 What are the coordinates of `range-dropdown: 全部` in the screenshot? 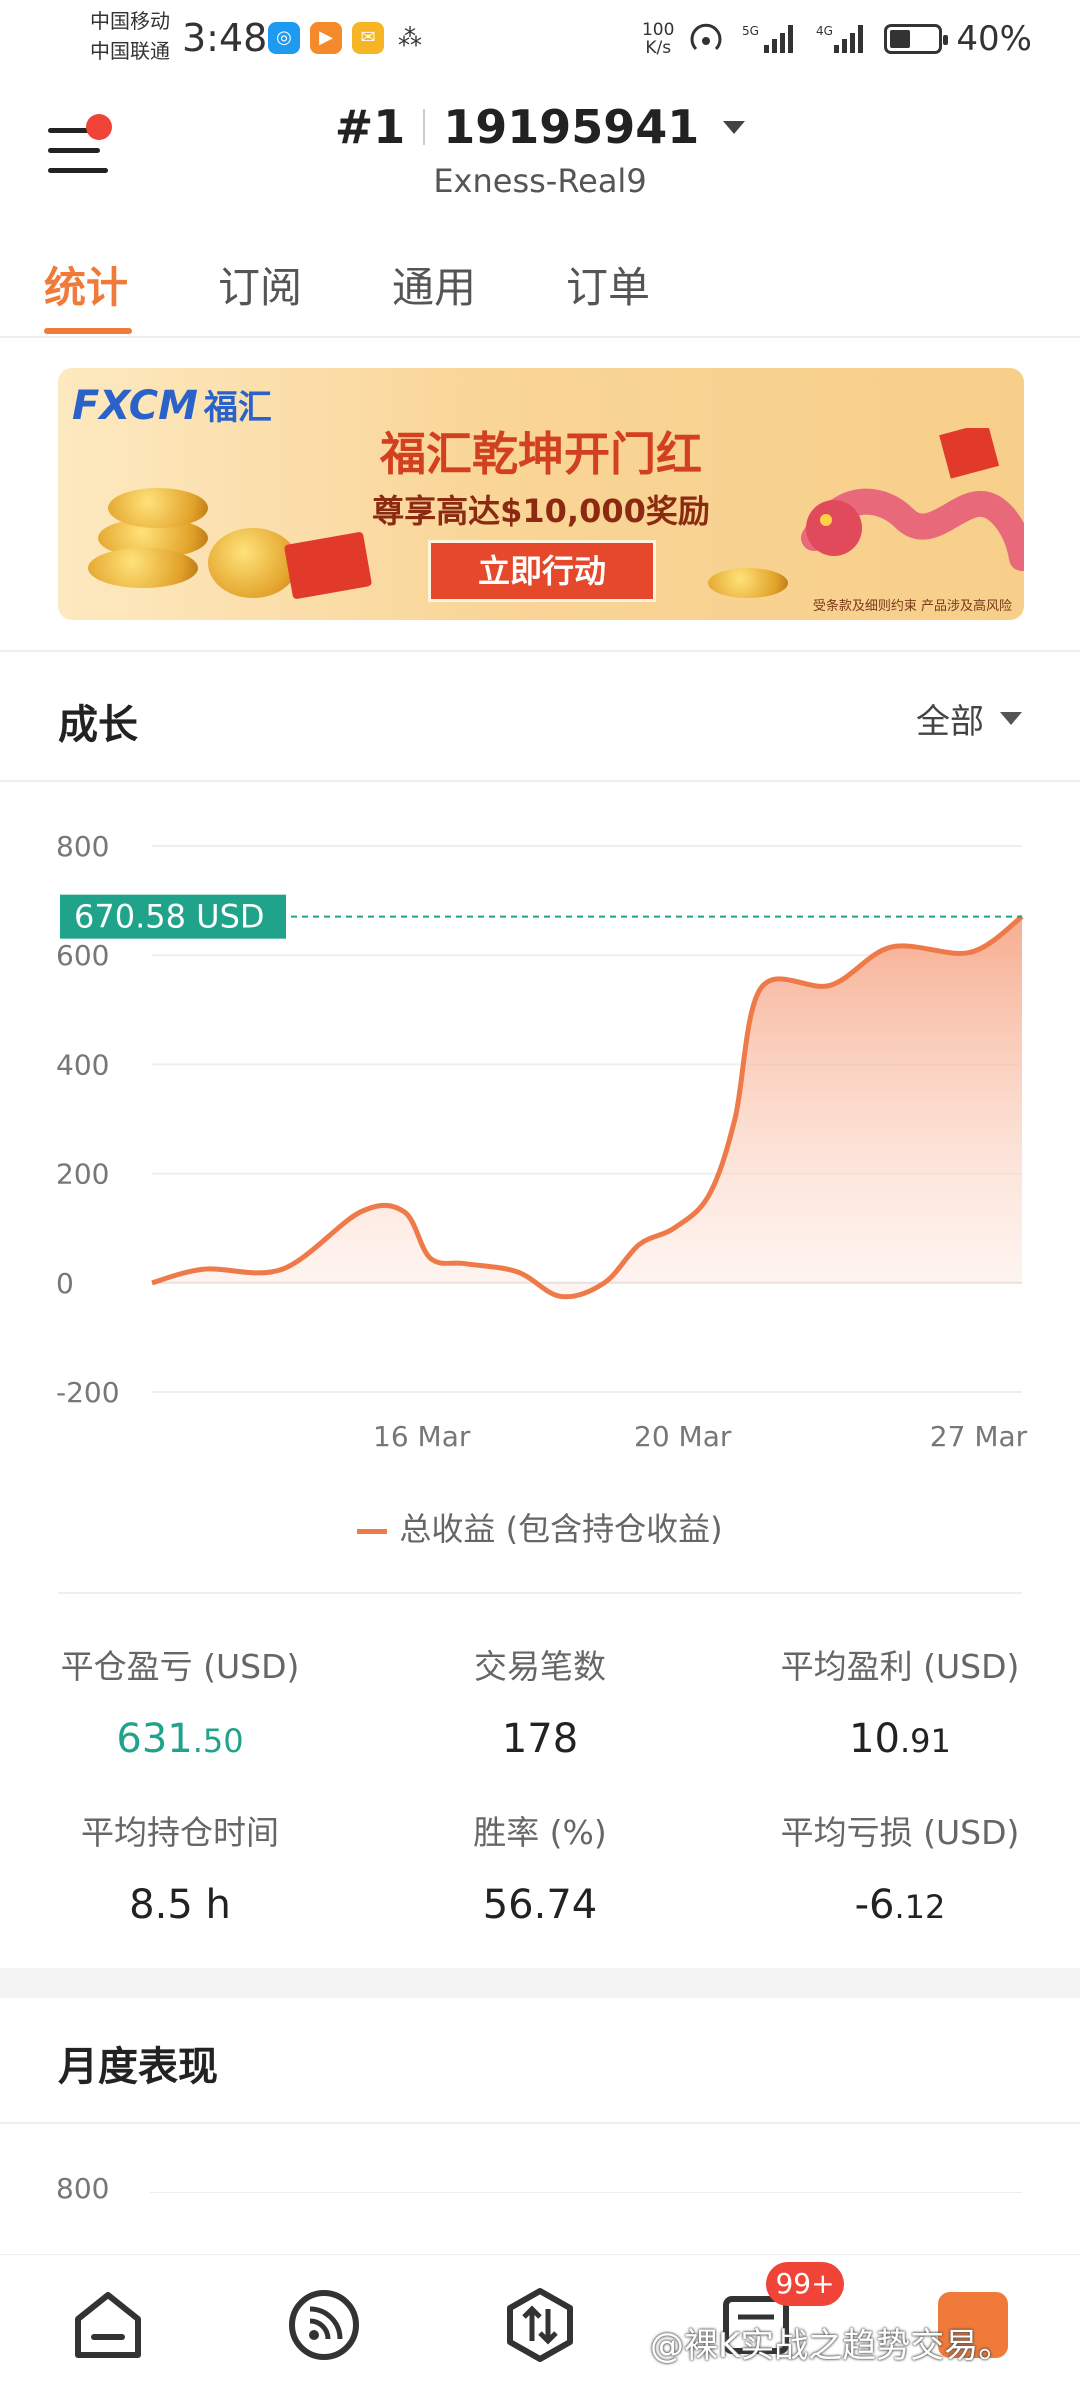 It's located at (969, 718).